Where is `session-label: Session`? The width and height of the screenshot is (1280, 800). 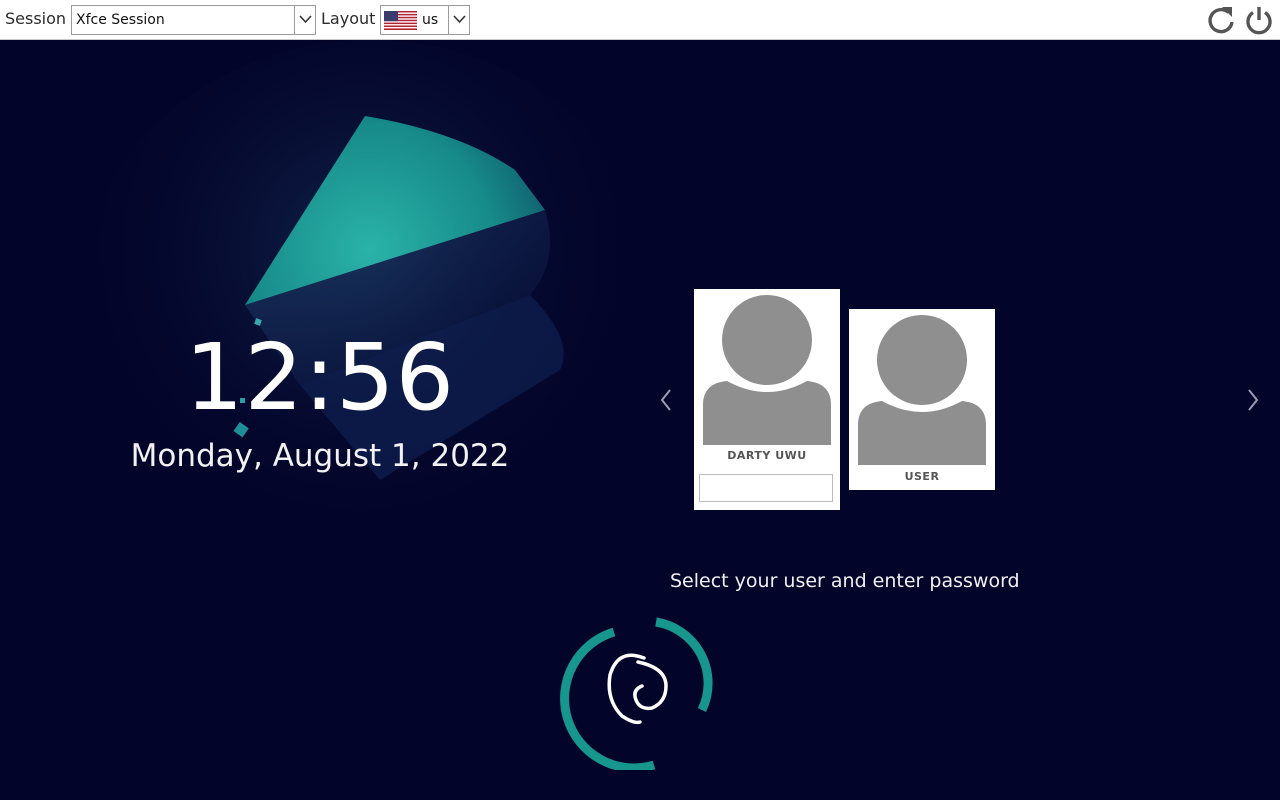 session-label: Session is located at coordinates (36, 18).